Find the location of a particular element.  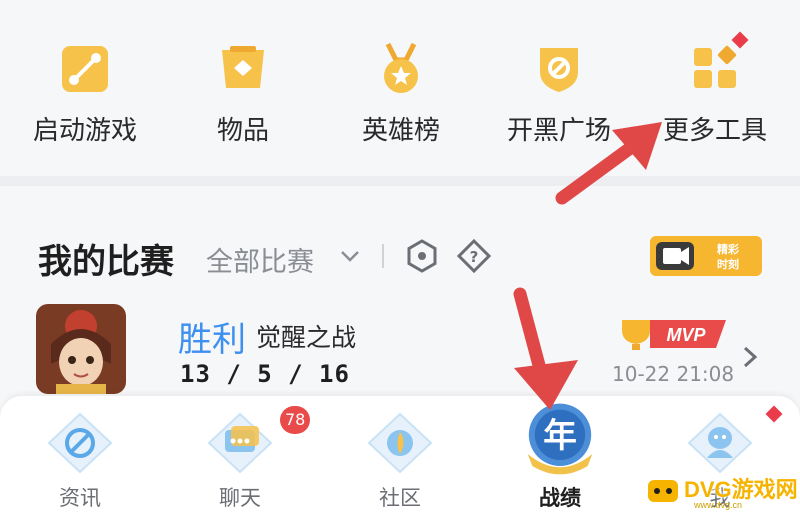

chevron-right-icon is located at coordinates (750, 357).